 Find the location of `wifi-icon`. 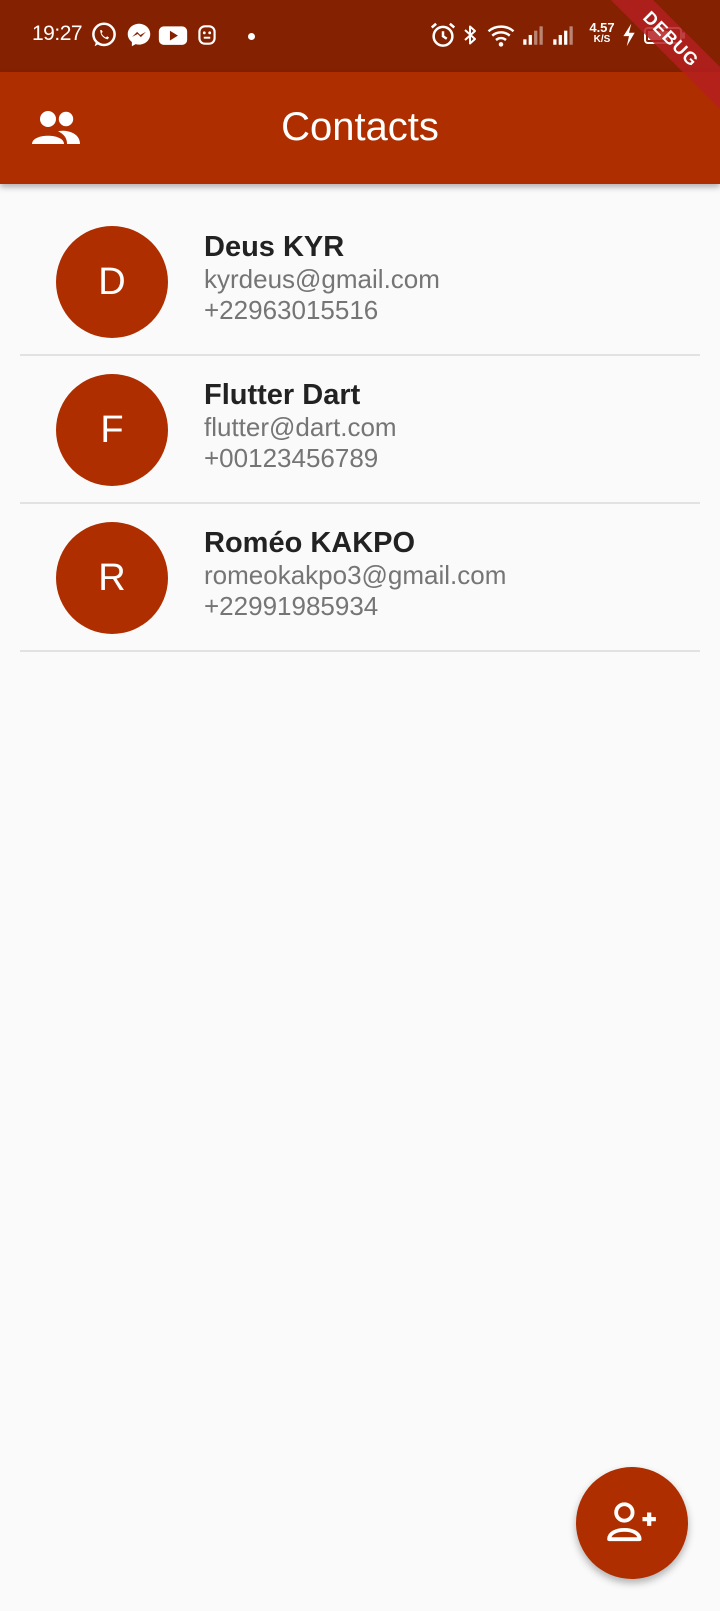

wifi-icon is located at coordinates (501, 35).